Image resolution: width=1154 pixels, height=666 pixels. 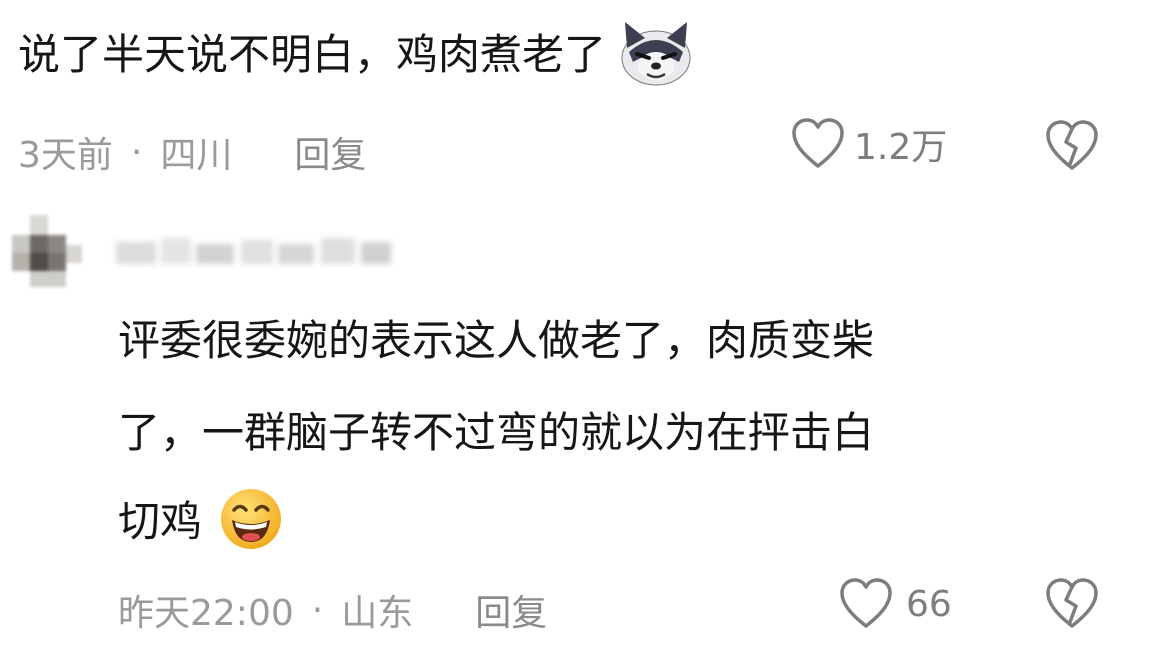 I want to click on comment-text: 说了半天说不明白，鸡肉煮老了, so click(x=355, y=57).